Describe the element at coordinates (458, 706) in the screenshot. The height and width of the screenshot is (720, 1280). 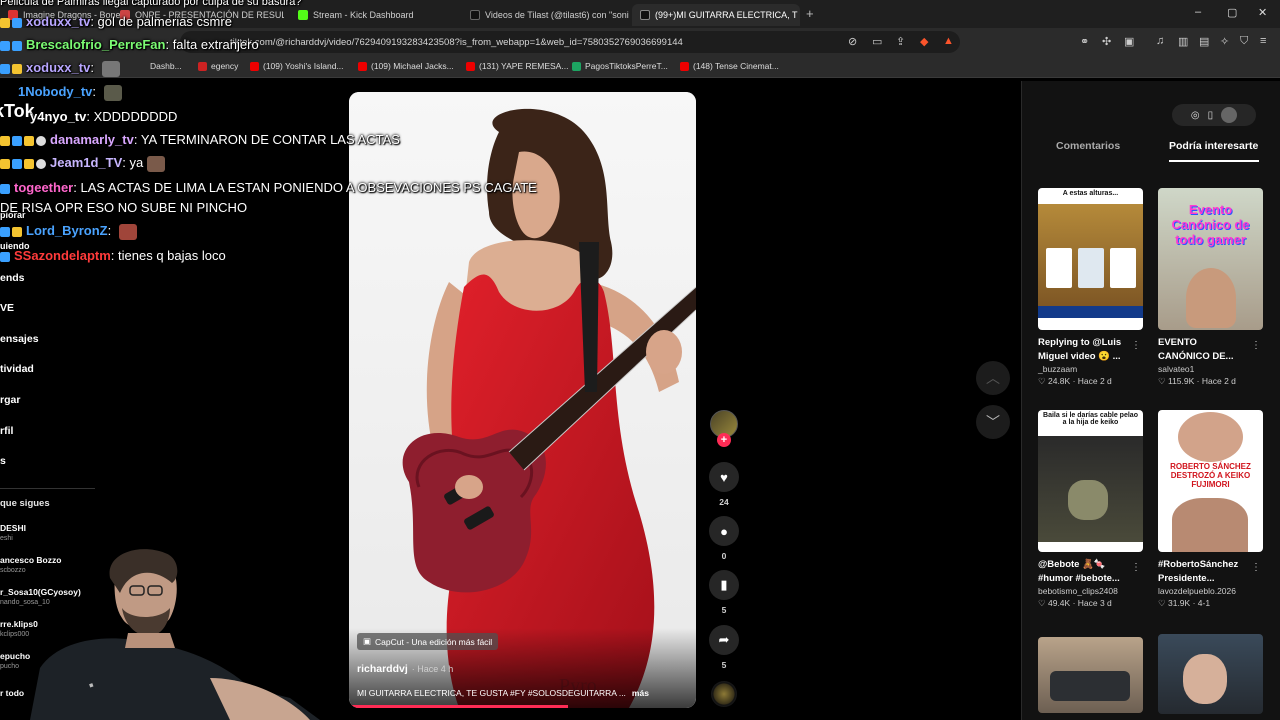
I see `video-progress-bar` at that location.